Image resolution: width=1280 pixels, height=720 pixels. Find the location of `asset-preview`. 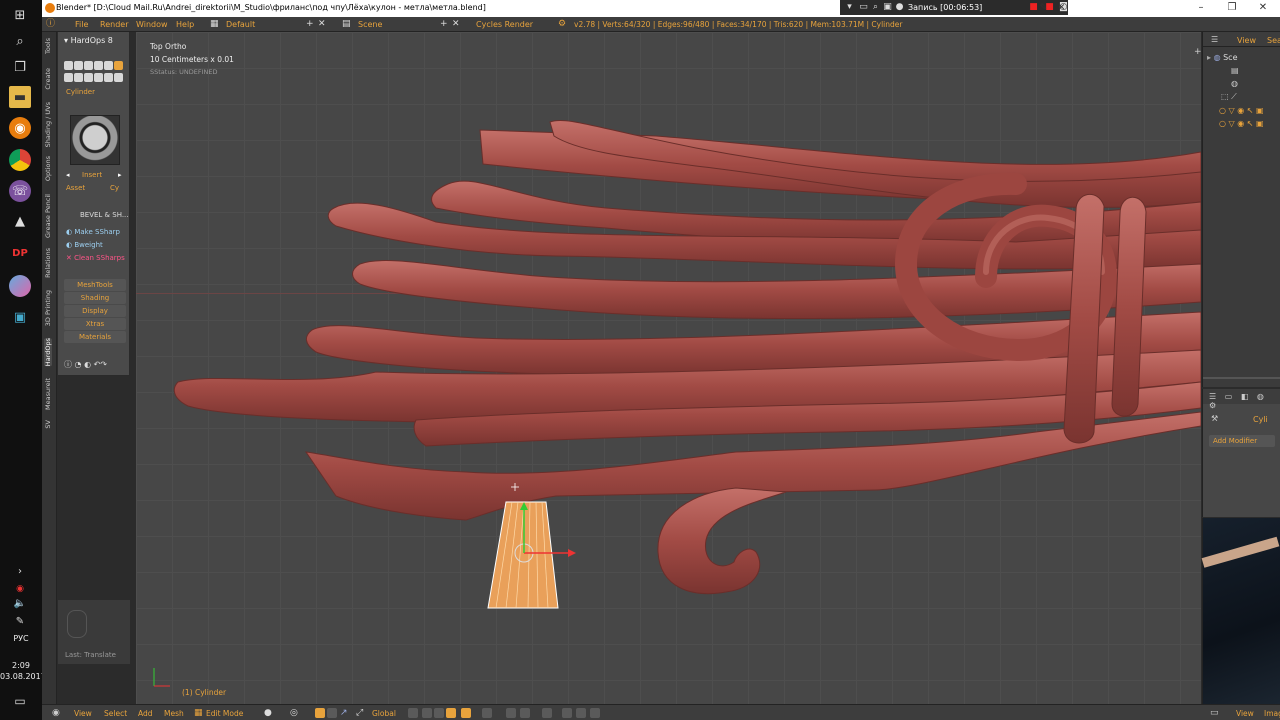

asset-preview is located at coordinates (95, 140).